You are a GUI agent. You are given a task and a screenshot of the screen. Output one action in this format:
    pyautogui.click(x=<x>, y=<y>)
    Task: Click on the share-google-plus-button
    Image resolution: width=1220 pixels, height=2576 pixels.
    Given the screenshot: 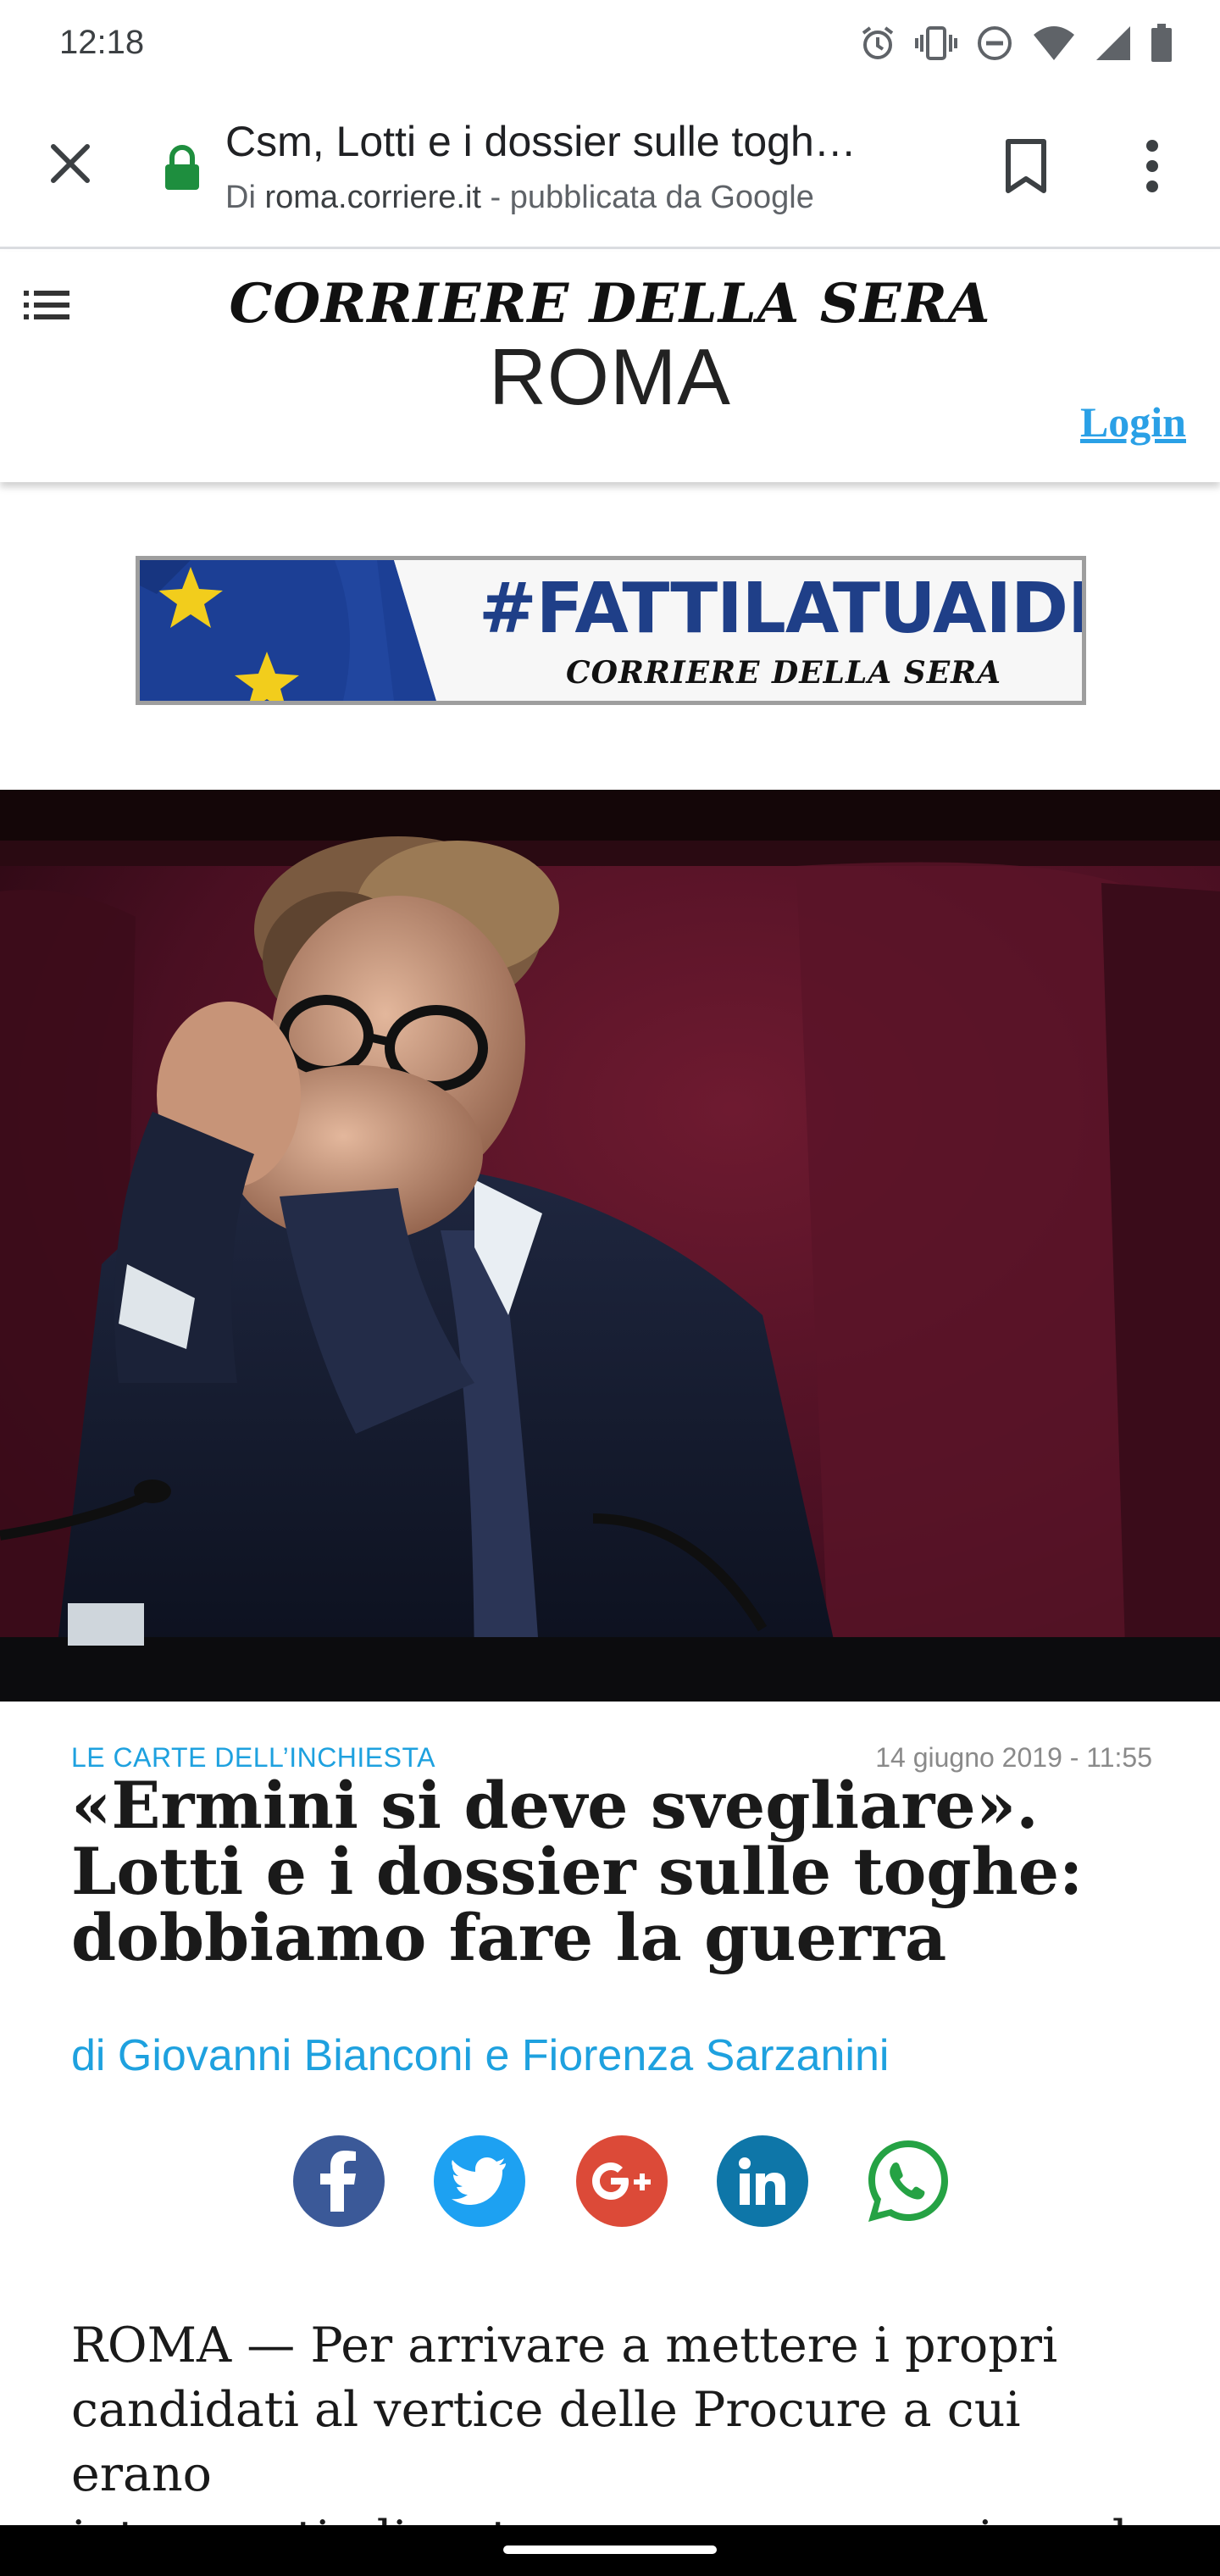 What is the action you would take?
    pyautogui.click(x=622, y=2181)
    